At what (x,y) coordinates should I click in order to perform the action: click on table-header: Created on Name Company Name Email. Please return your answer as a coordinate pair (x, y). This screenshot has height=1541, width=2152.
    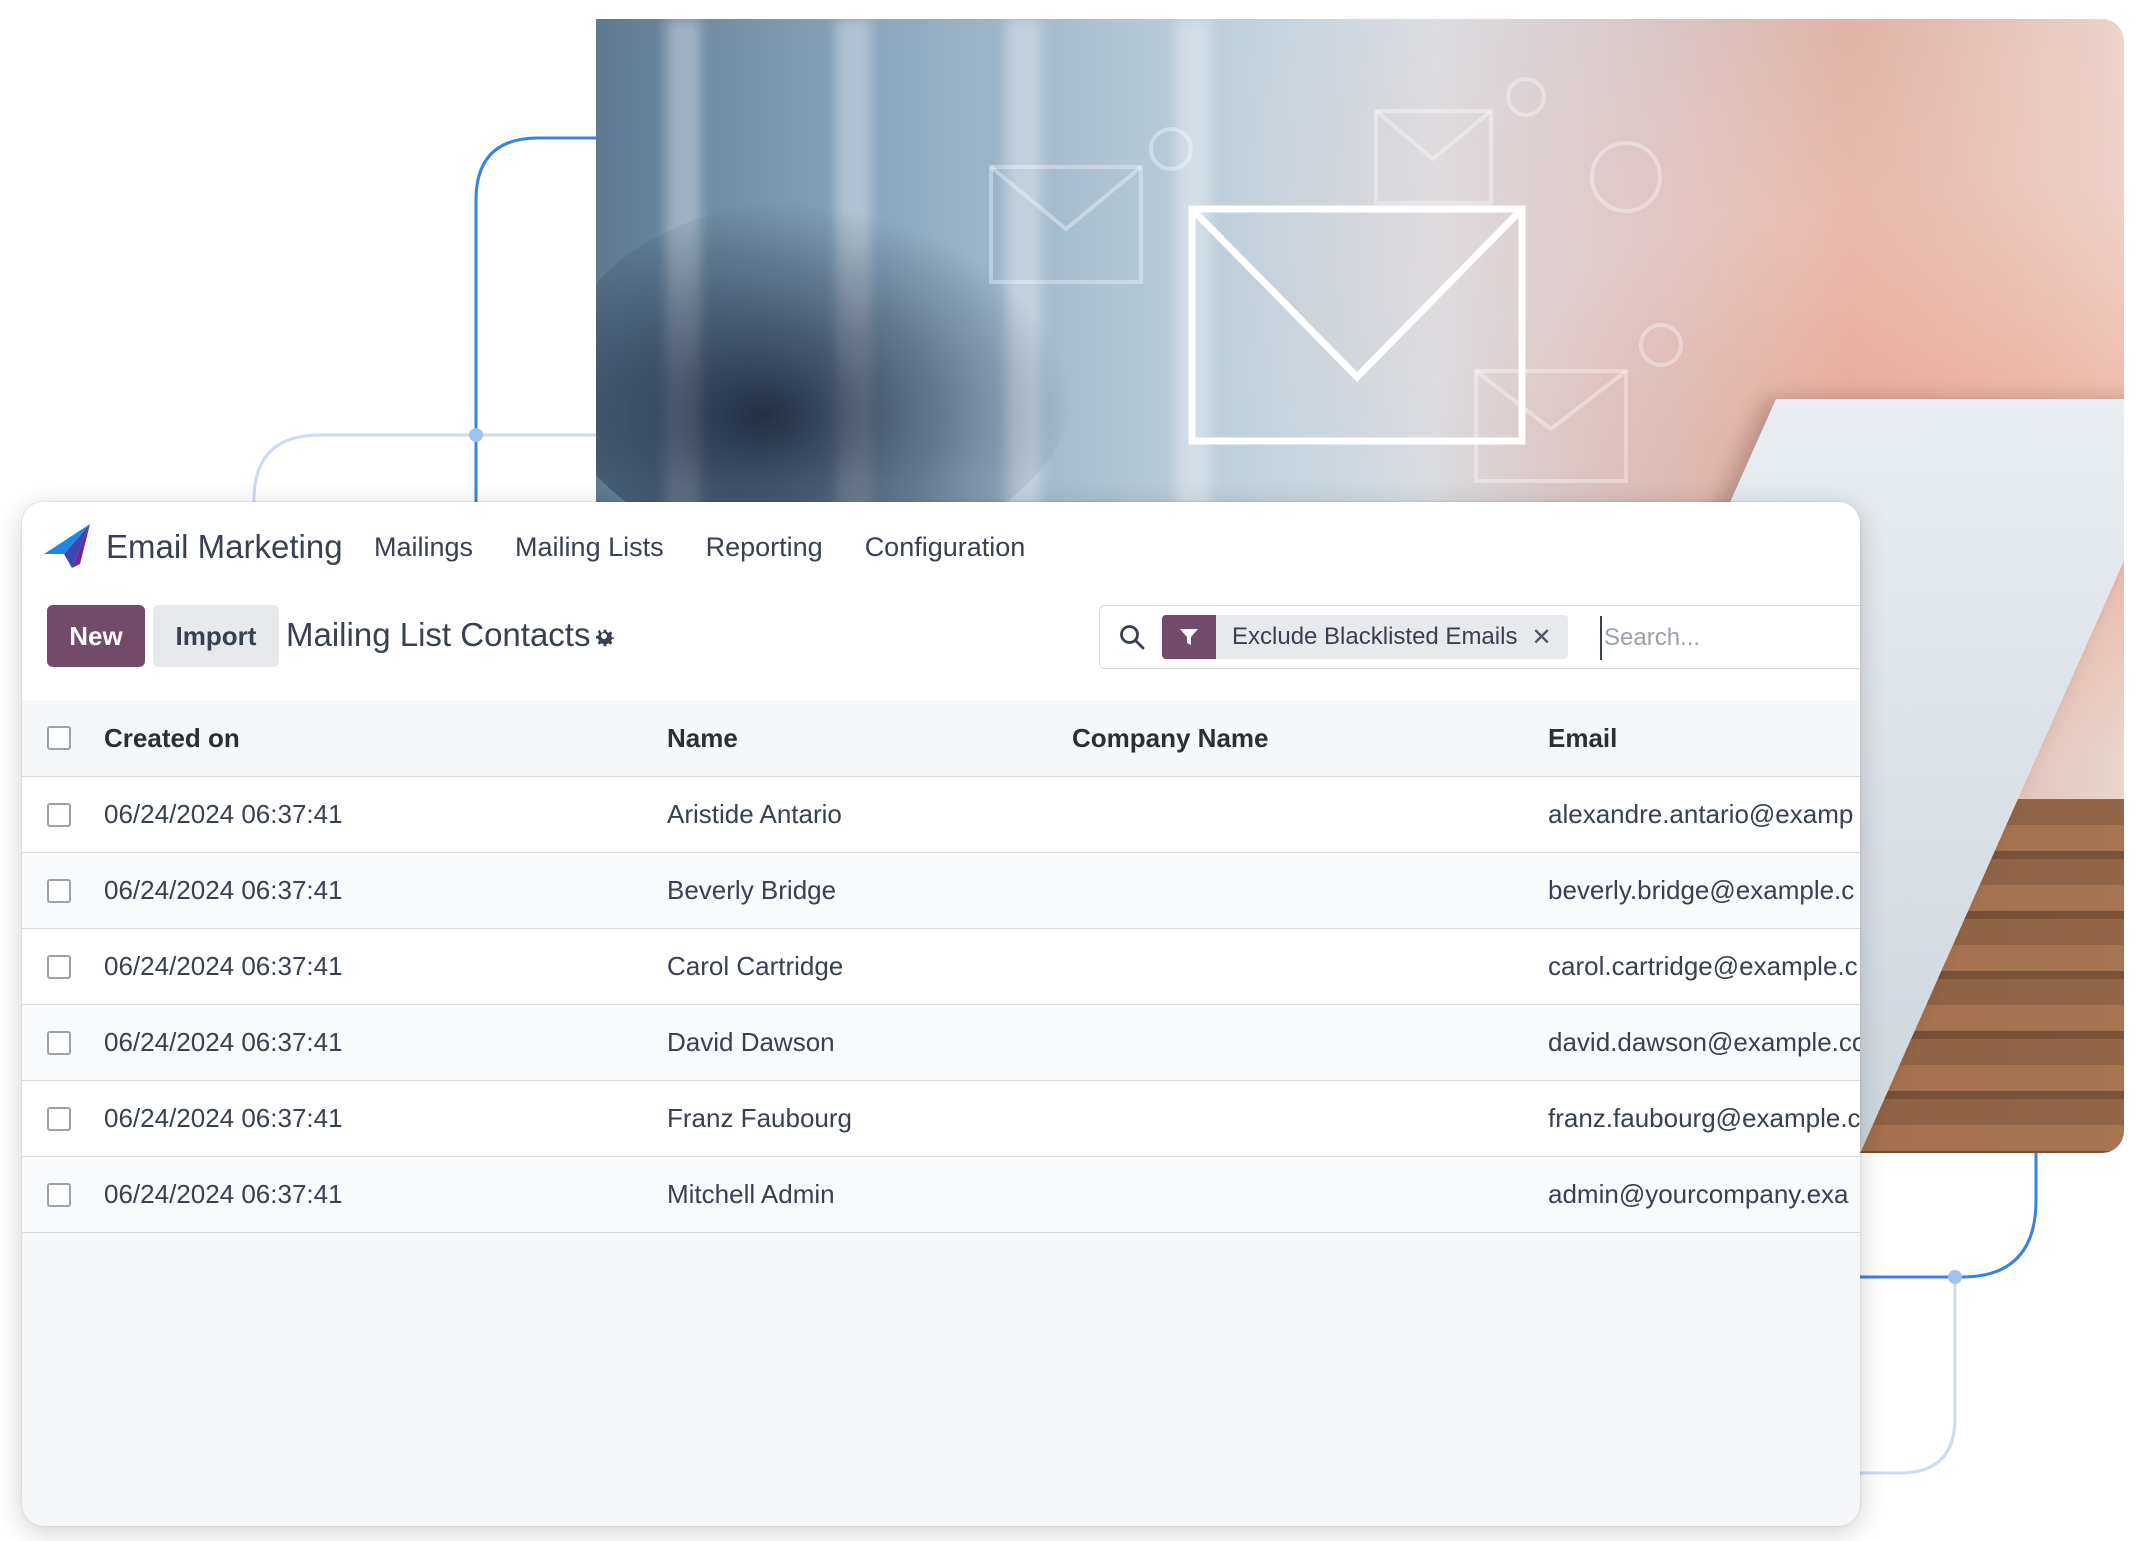
    Looking at the image, I should click on (941, 738).